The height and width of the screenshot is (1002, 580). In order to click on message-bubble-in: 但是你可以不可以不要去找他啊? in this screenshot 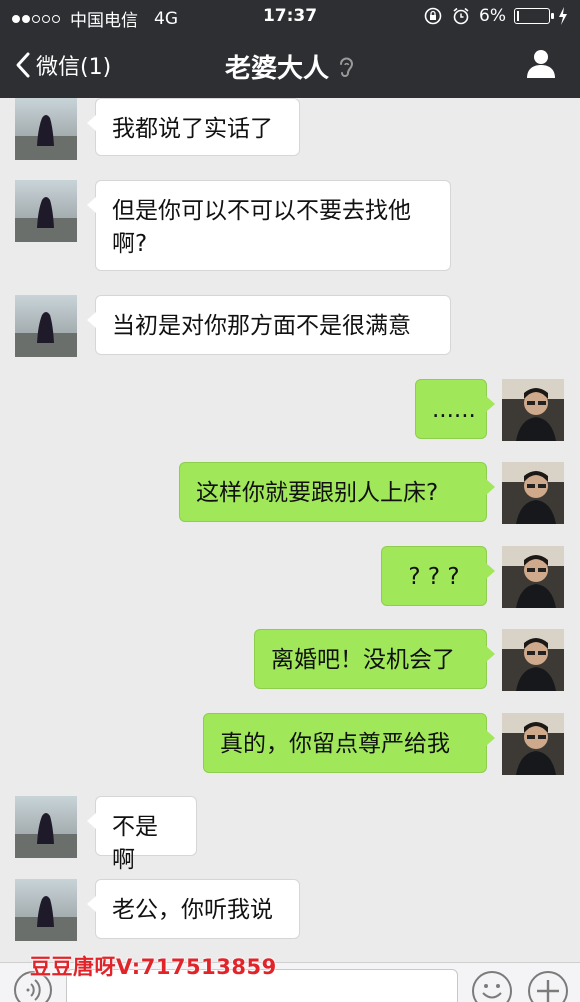, I will do `click(269, 225)`.